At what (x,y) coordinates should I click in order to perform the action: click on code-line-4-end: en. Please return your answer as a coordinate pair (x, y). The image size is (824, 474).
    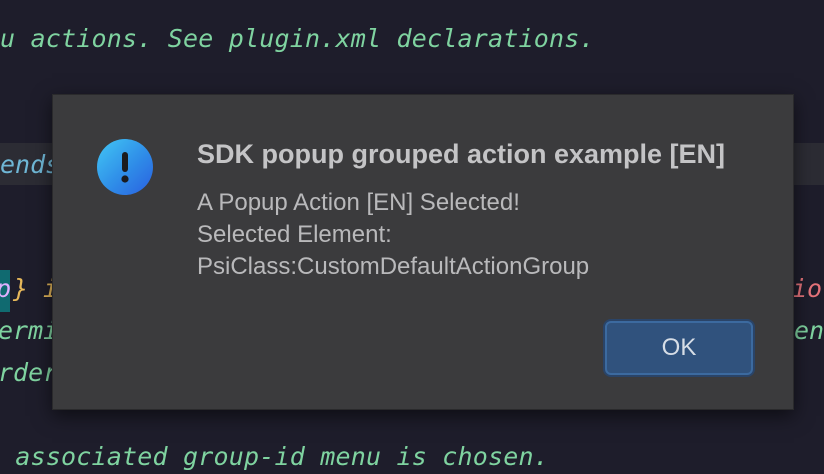
    Looking at the image, I should click on (809, 330).